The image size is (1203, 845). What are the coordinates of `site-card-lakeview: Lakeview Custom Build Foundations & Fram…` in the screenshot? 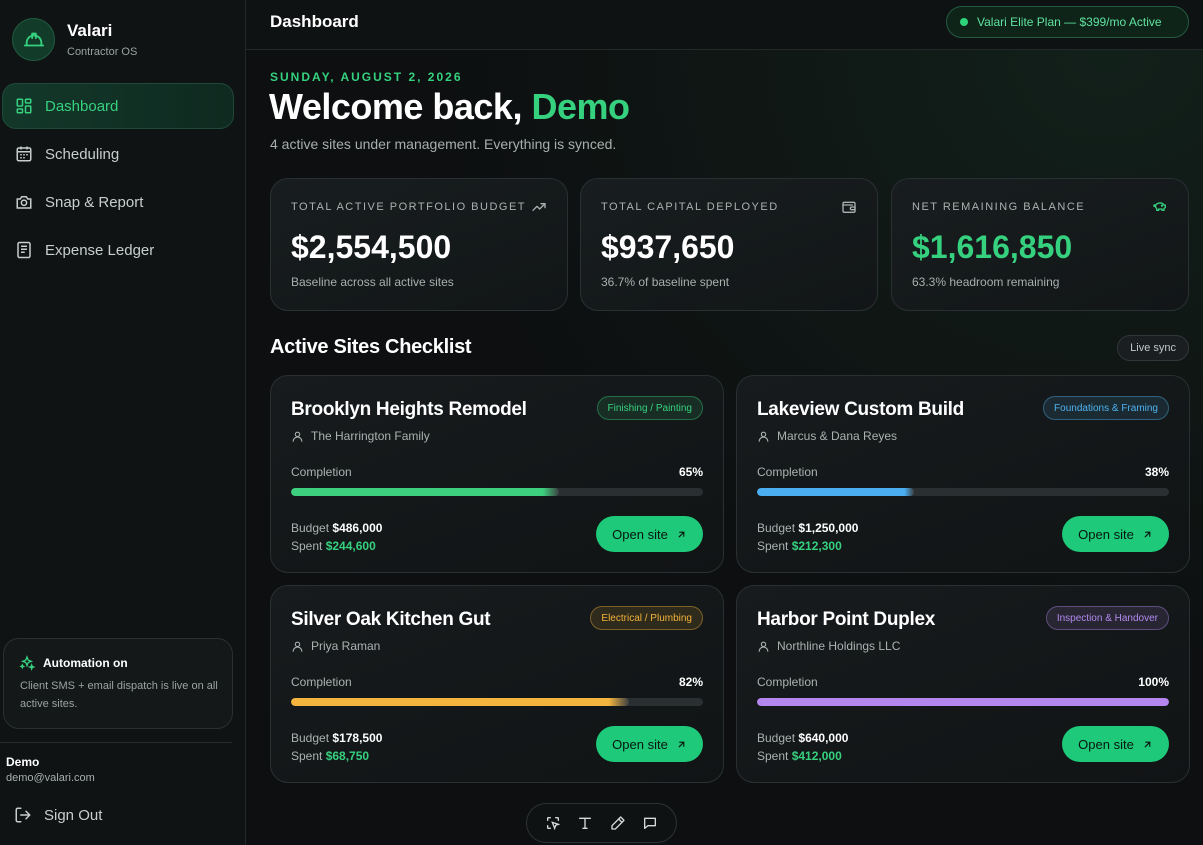 It's located at (963, 474).